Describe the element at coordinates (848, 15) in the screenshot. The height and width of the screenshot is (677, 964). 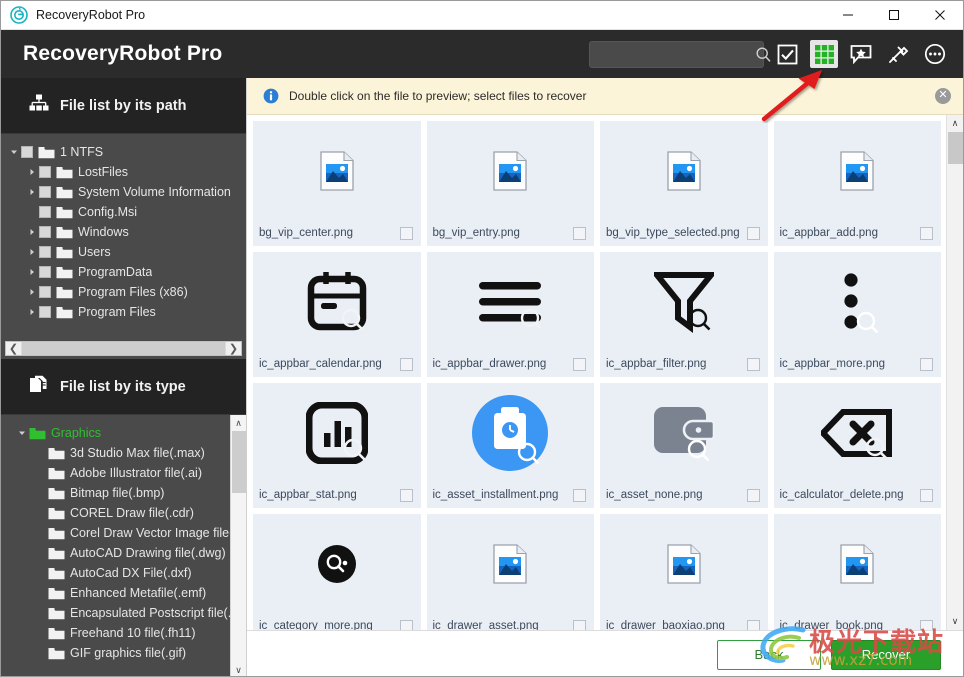
I see `minimize-button` at that location.